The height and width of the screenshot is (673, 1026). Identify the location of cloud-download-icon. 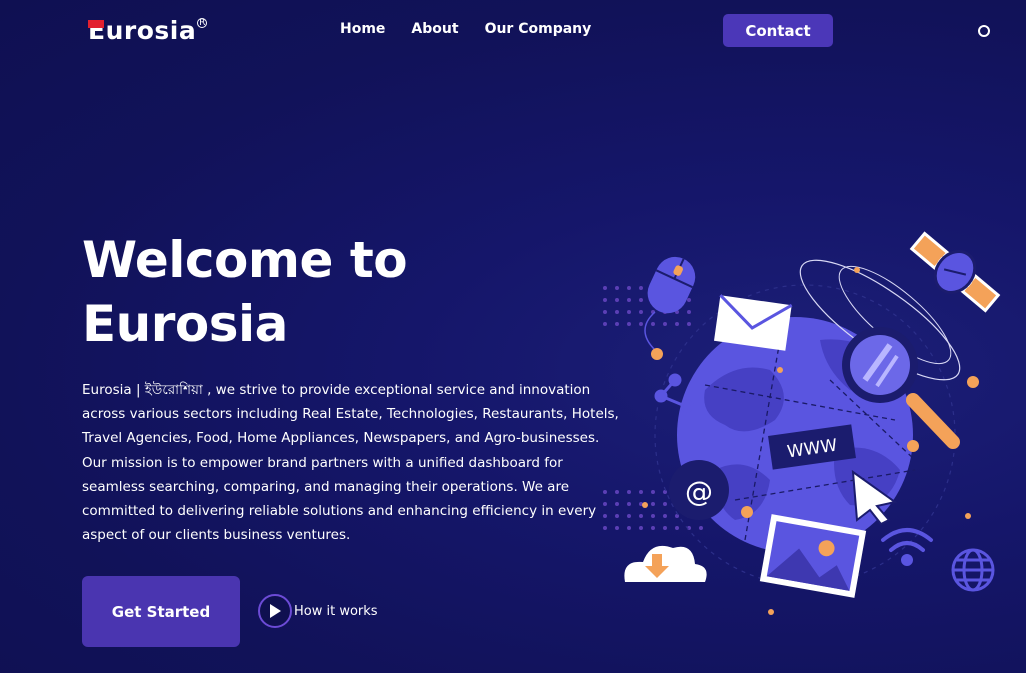
(665, 563).